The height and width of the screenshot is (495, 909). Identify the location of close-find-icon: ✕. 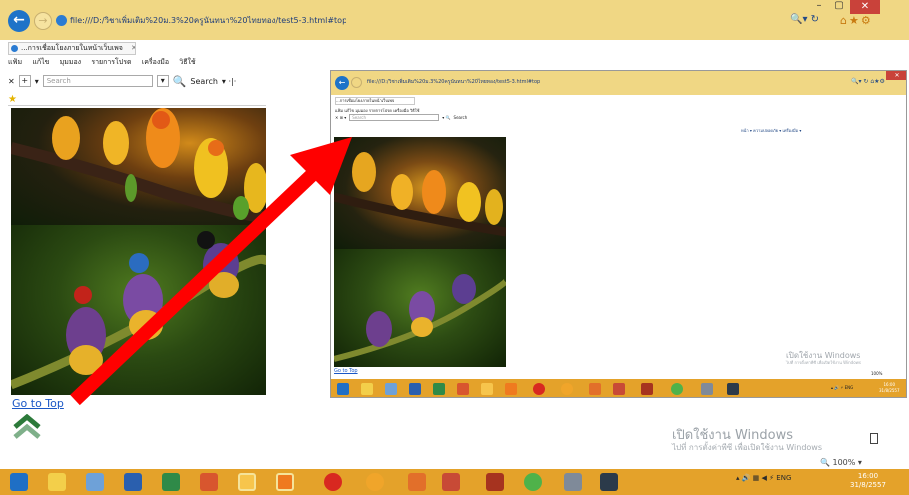
(11, 81).